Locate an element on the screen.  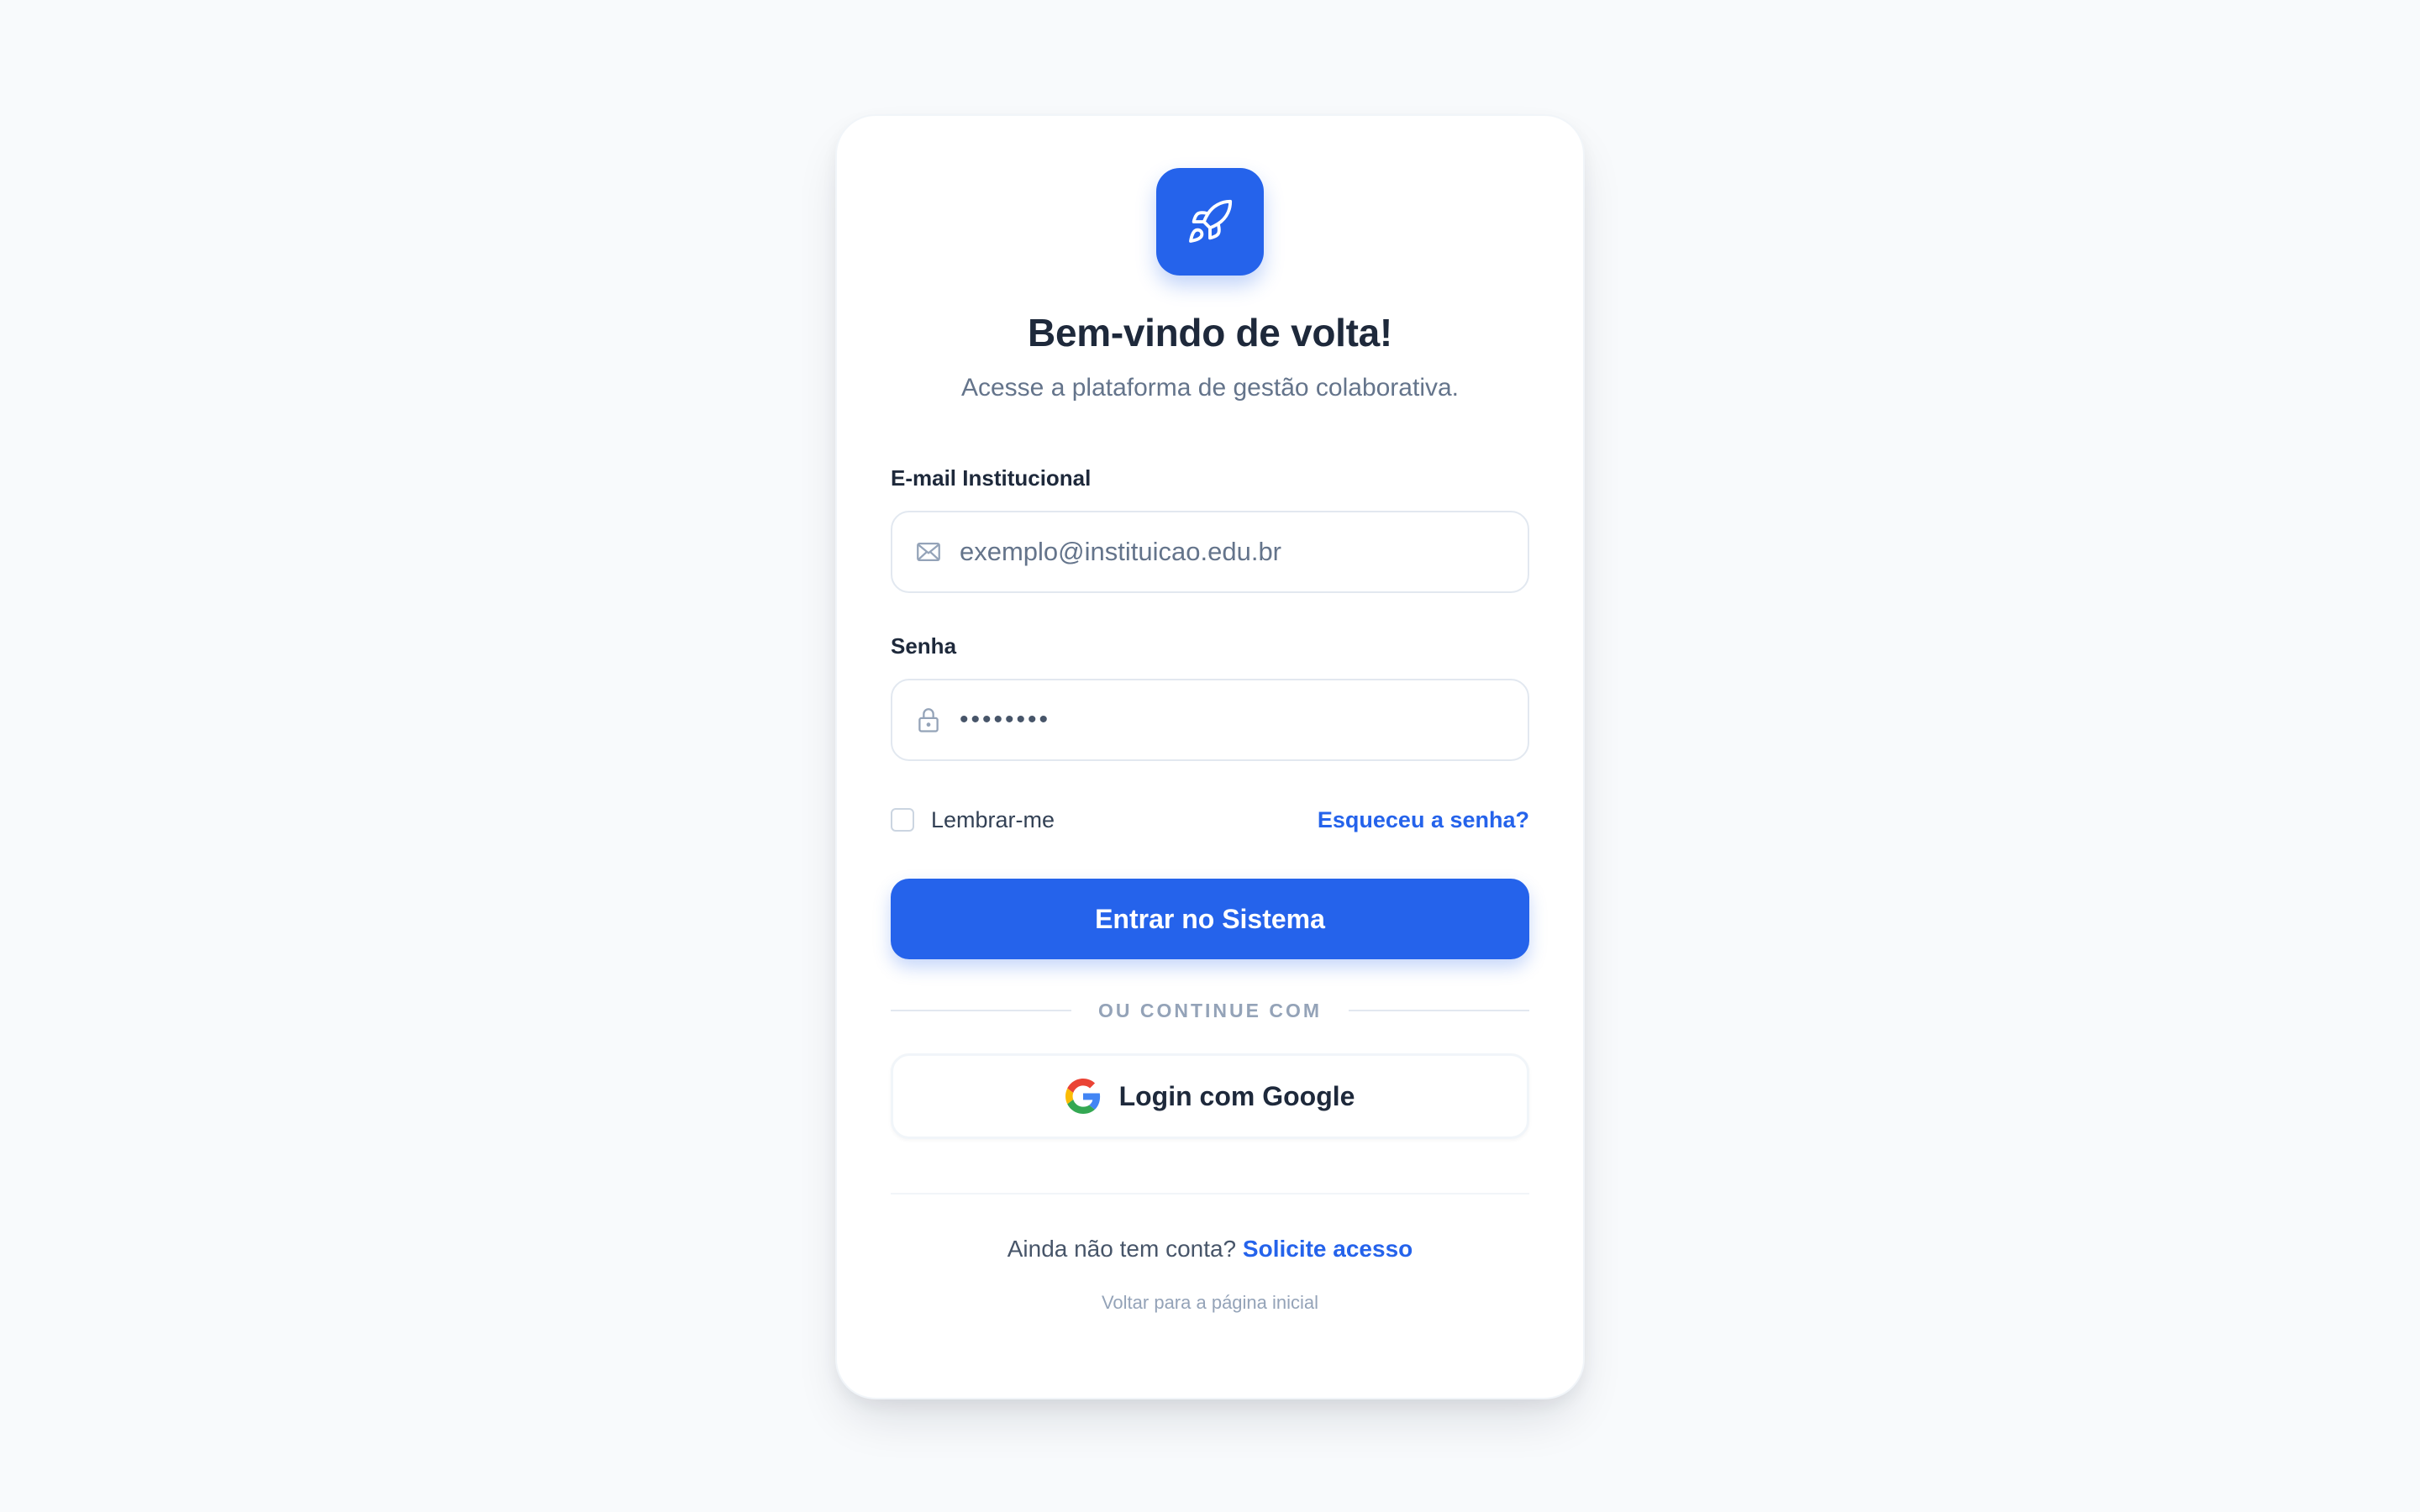
submit-button: Entrar no Sistema is located at coordinates (1210, 919).